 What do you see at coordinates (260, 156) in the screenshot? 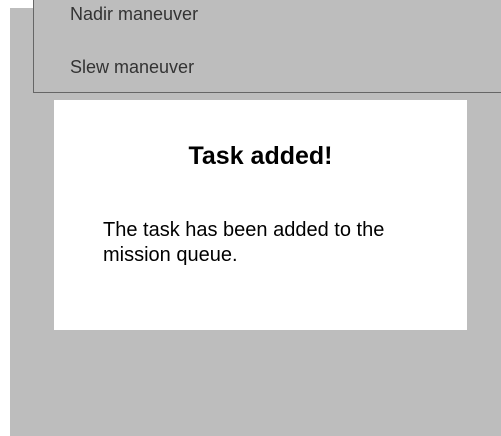
I see `dialog-title: Task added!` at bounding box center [260, 156].